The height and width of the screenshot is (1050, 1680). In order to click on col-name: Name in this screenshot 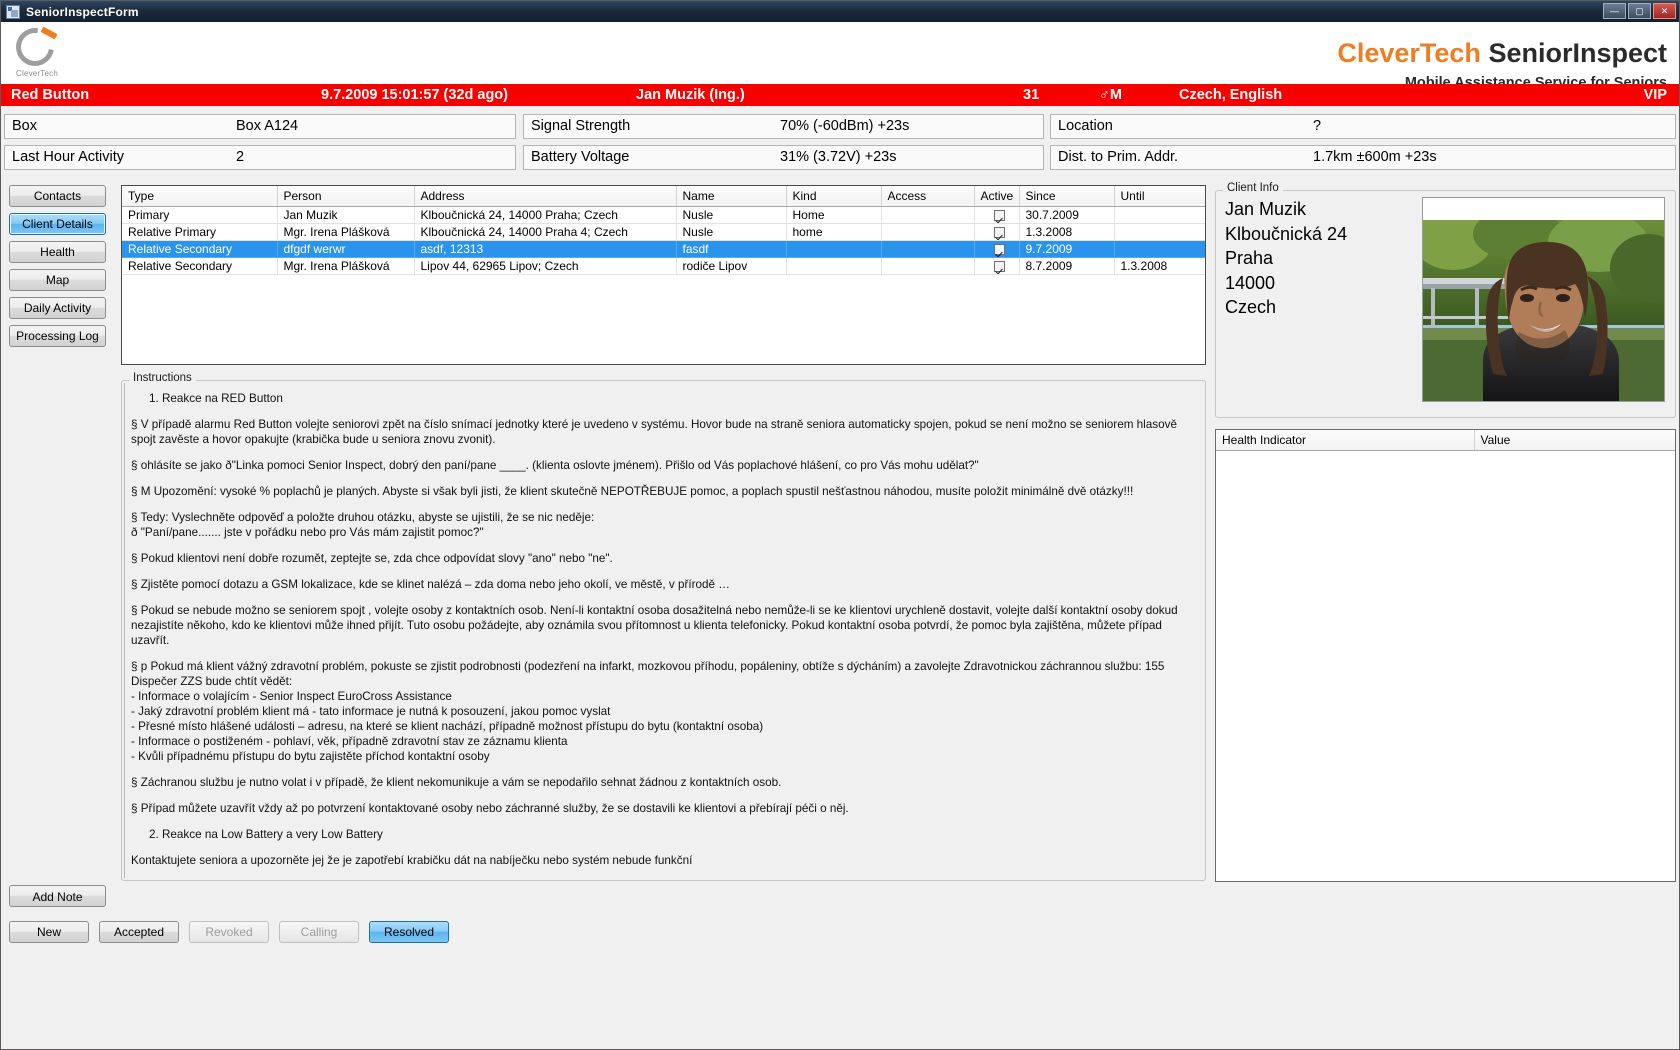, I will do `click(731, 196)`.